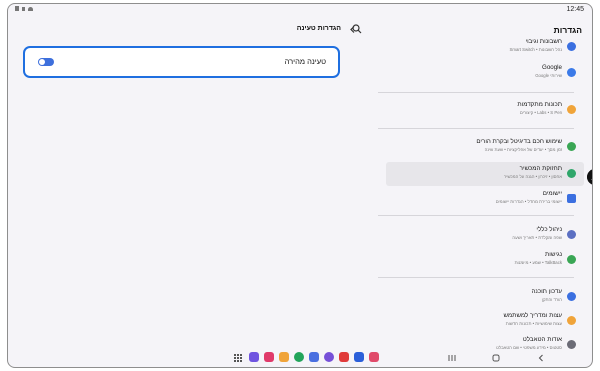  Describe the element at coordinates (571, 259) in the screenshot. I see `accessibility-icon` at that location.